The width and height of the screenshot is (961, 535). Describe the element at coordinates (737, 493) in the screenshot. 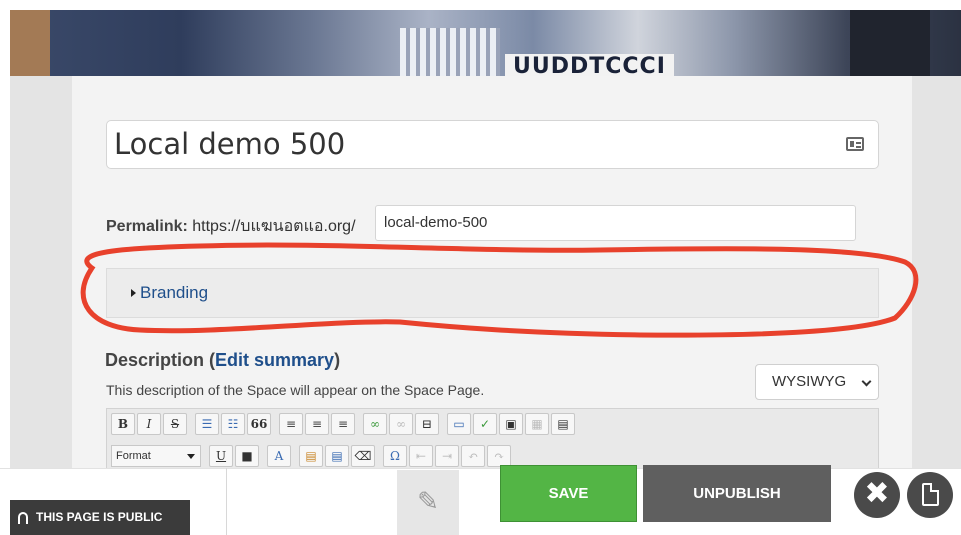

I see `unpublish-button: UNPUBLISH` at that location.